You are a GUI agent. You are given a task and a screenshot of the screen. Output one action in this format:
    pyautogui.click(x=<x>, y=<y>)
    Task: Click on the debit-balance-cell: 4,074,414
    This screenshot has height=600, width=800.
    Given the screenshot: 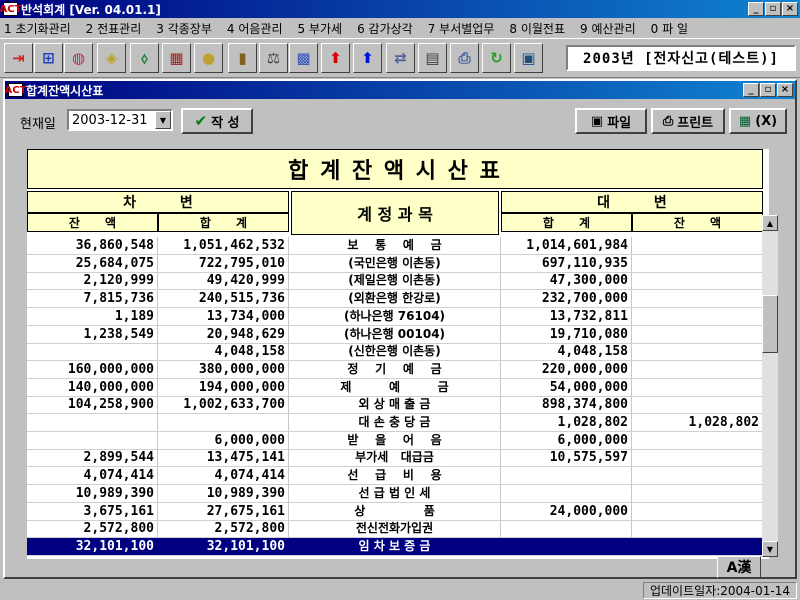 What is the action you would take?
    pyautogui.click(x=92, y=476)
    